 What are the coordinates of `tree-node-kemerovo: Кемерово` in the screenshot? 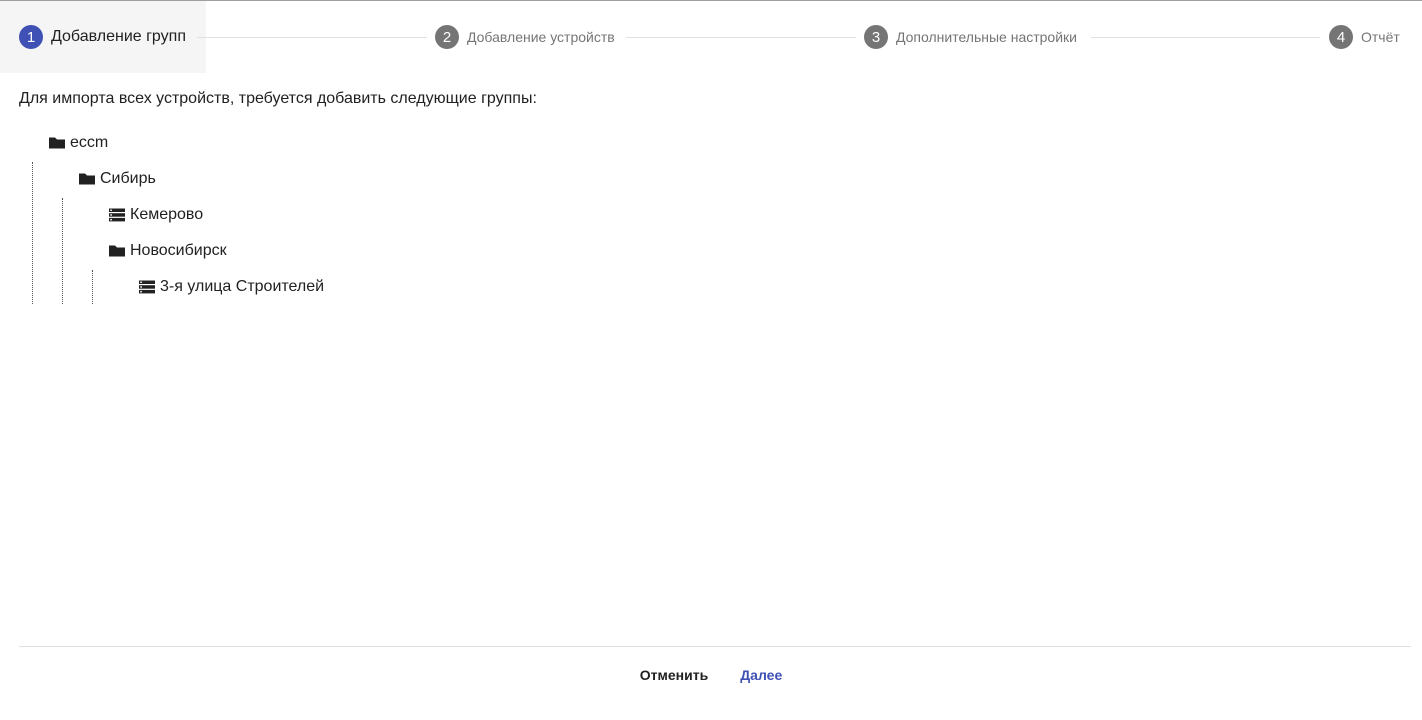 It's located at (155, 215).